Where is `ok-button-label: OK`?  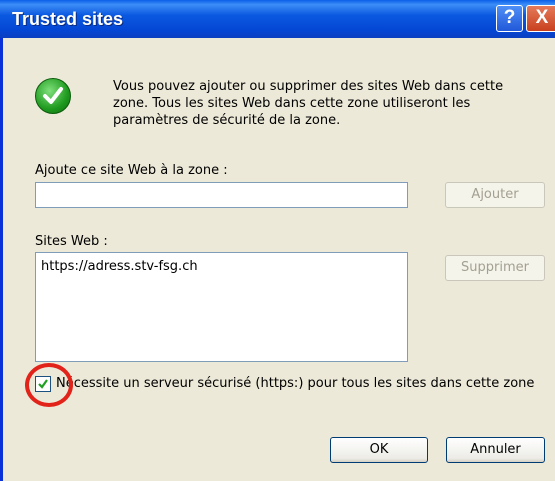
ok-button-label: OK is located at coordinates (379, 449).